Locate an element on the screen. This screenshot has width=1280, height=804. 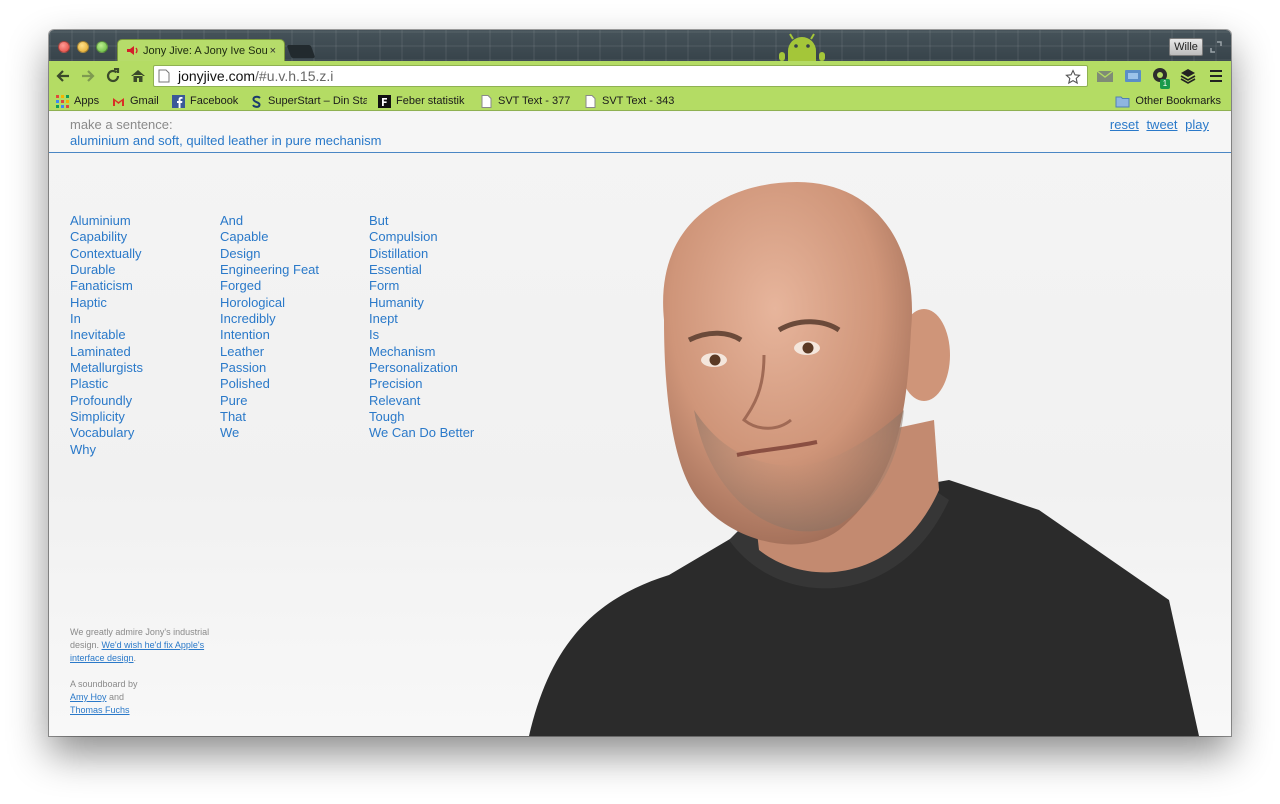
forward-arrow-icon is located at coordinates (88, 76).